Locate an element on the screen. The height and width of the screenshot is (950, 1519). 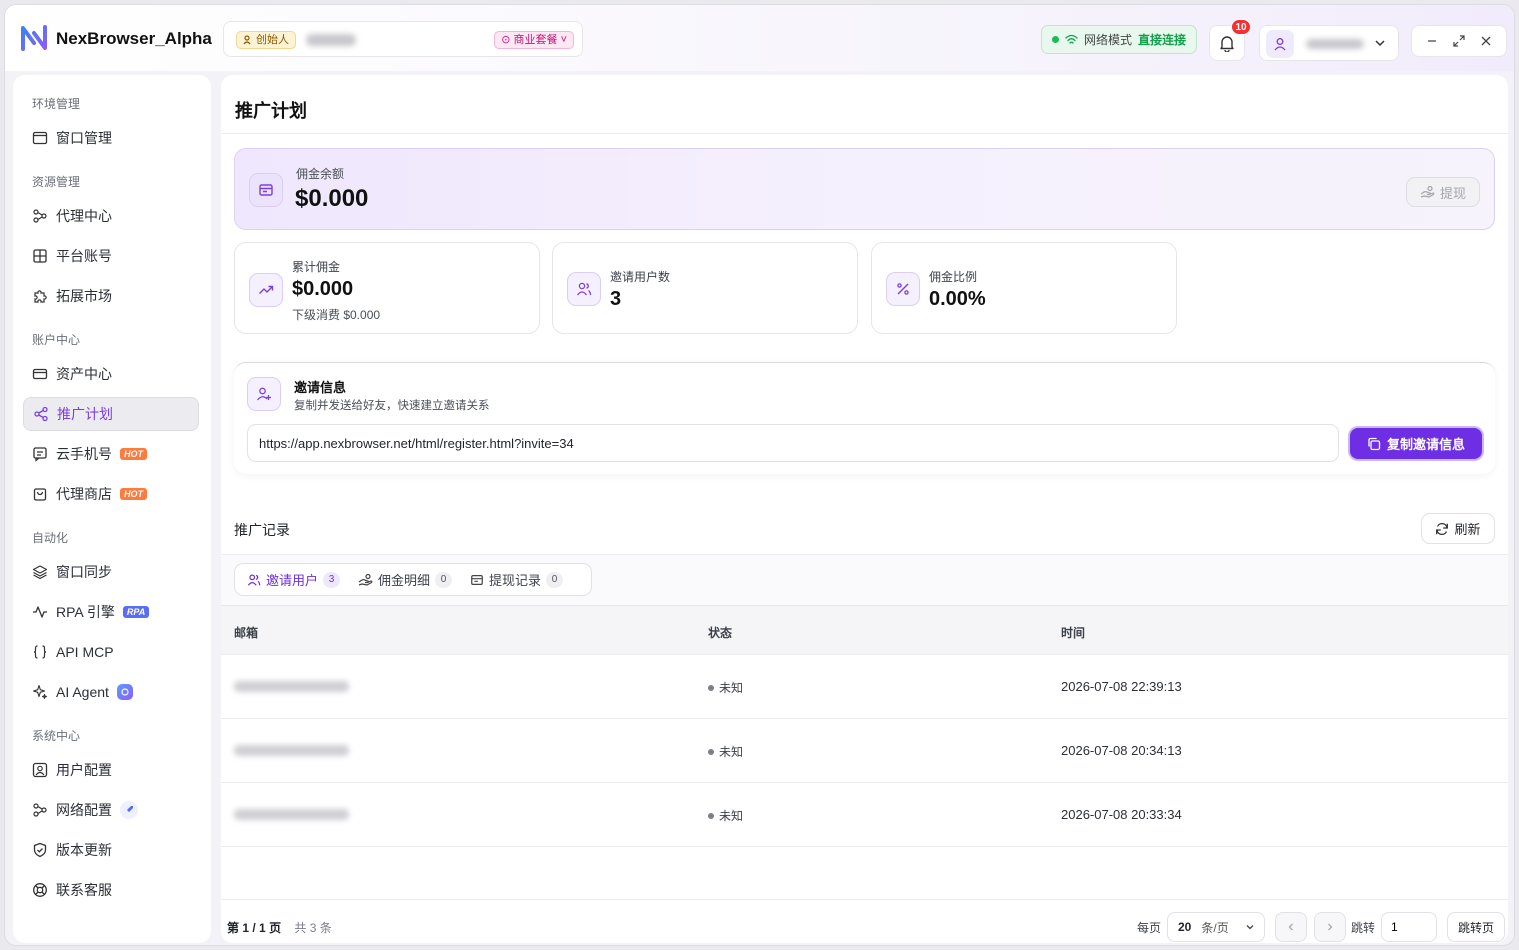
invite-link-input is located at coordinates (793, 443).